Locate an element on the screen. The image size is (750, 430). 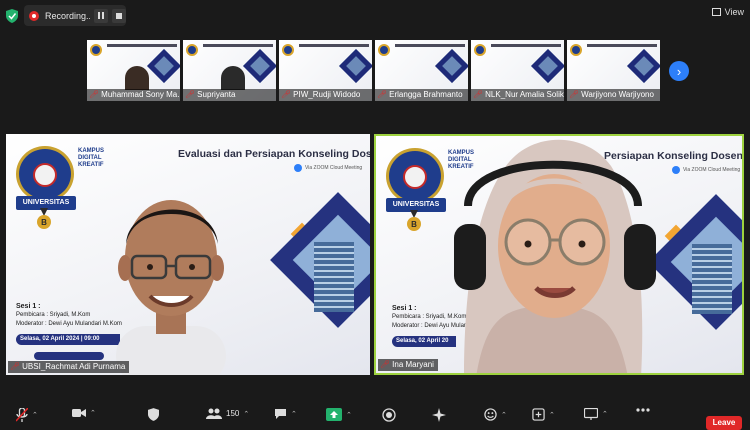
record-button is located at coordinates (389, 415).